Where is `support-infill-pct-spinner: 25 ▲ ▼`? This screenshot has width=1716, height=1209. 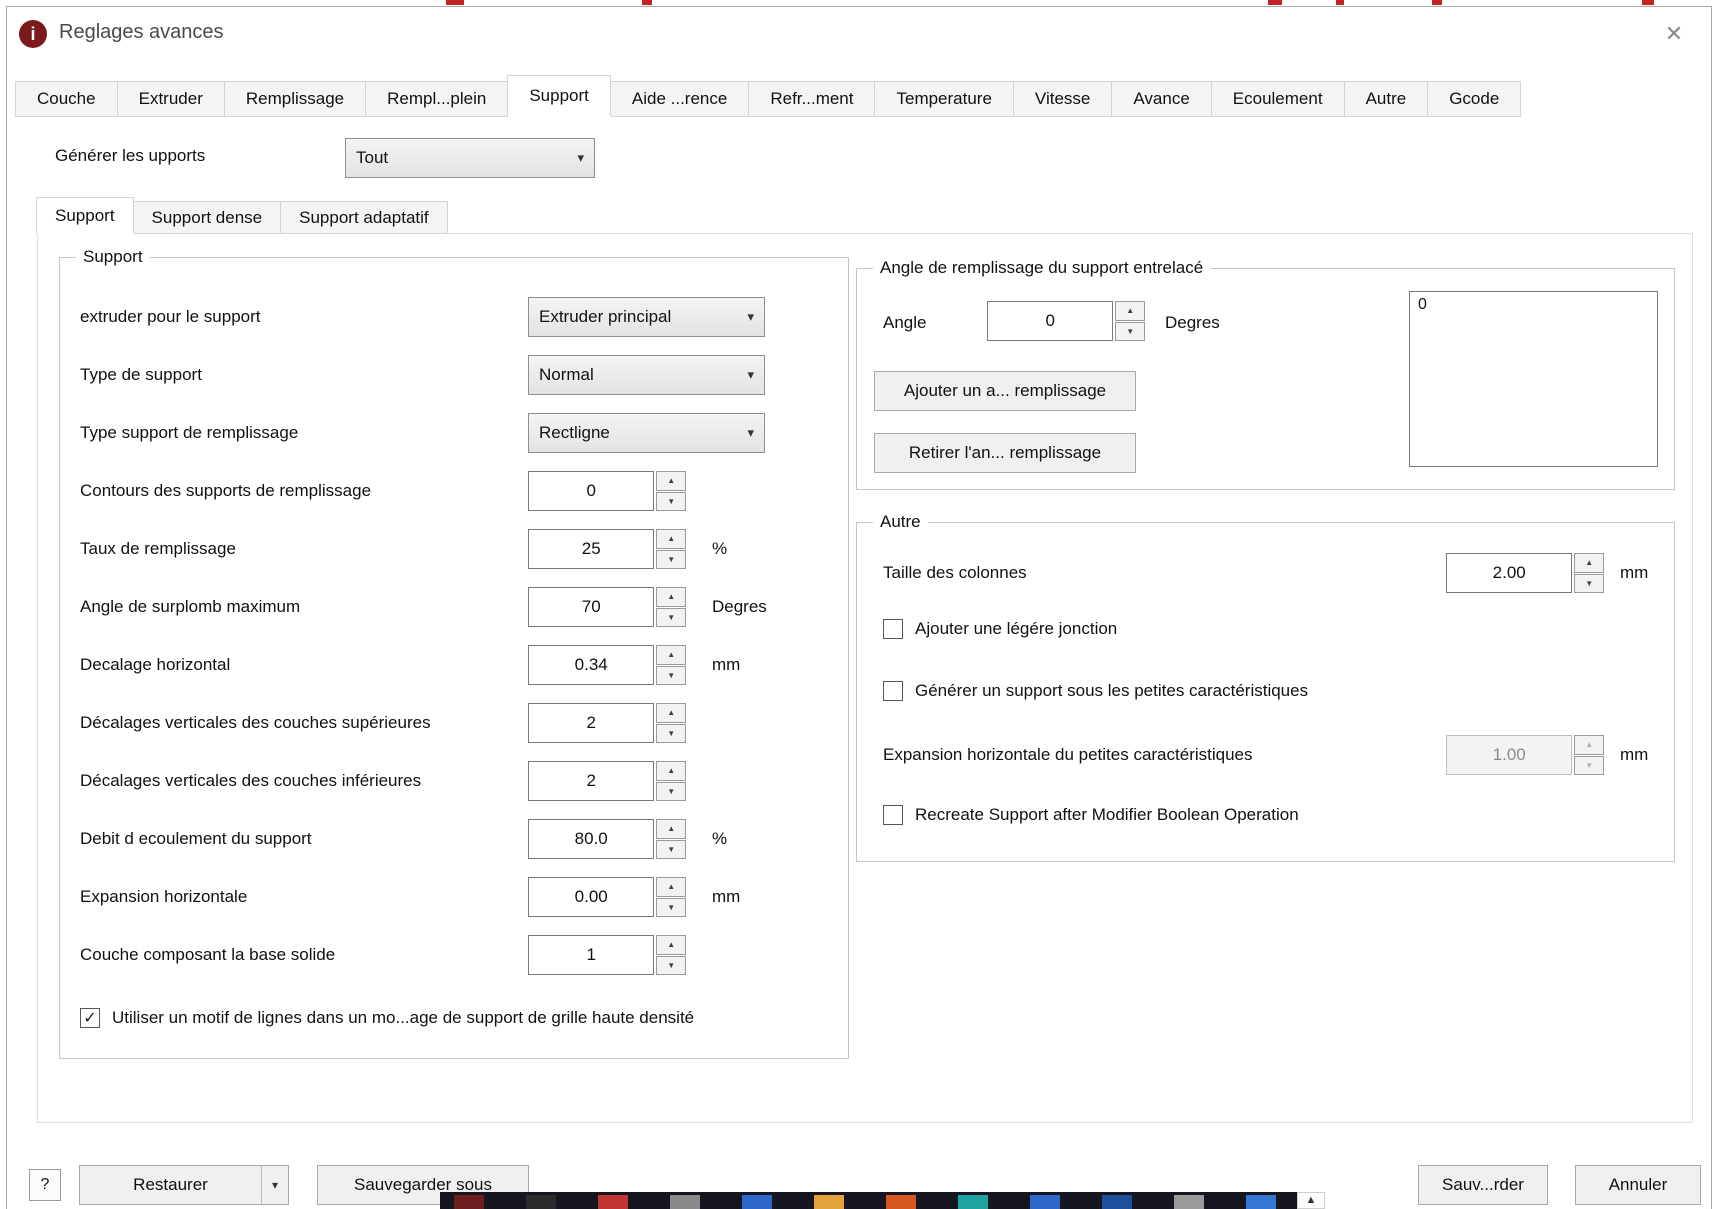
support-infill-pct-spinner: 25 ▲ ▼ is located at coordinates (607, 549).